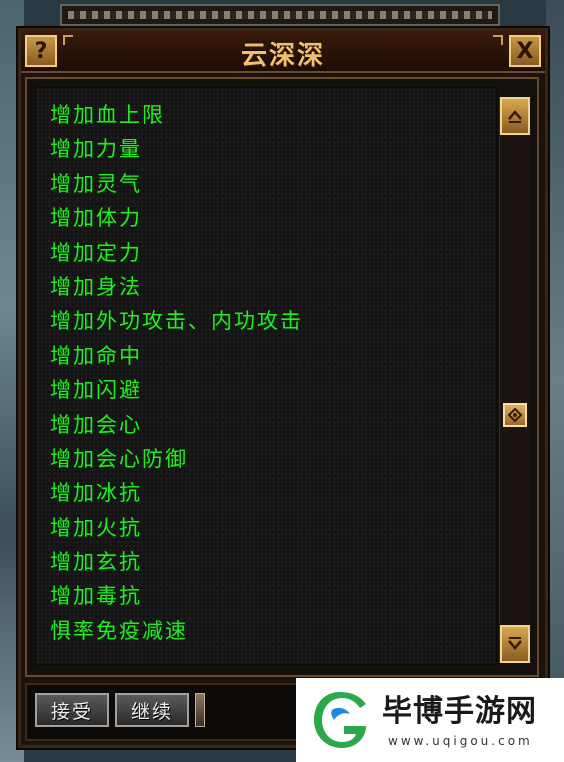 This screenshot has width=564, height=762. What do you see at coordinates (460, 741) in the screenshot?
I see `watermark-url: www.uqigou.com` at bounding box center [460, 741].